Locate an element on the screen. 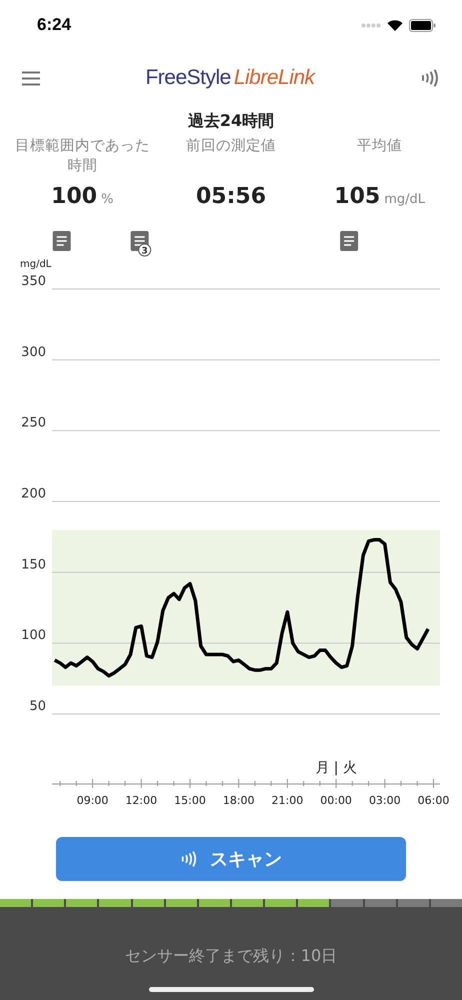 This screenshot has width=462, height=1000. status-time: 6:24 is located at coordinates (54, 25).